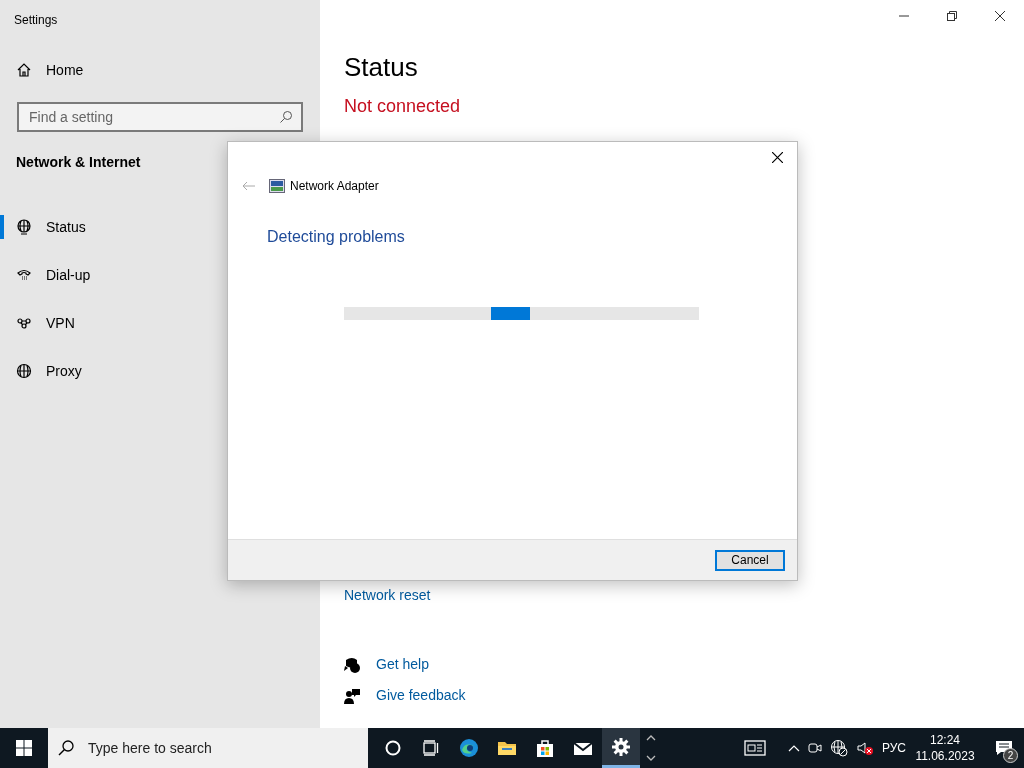  I want to click on restore-button, so click(952, 16).